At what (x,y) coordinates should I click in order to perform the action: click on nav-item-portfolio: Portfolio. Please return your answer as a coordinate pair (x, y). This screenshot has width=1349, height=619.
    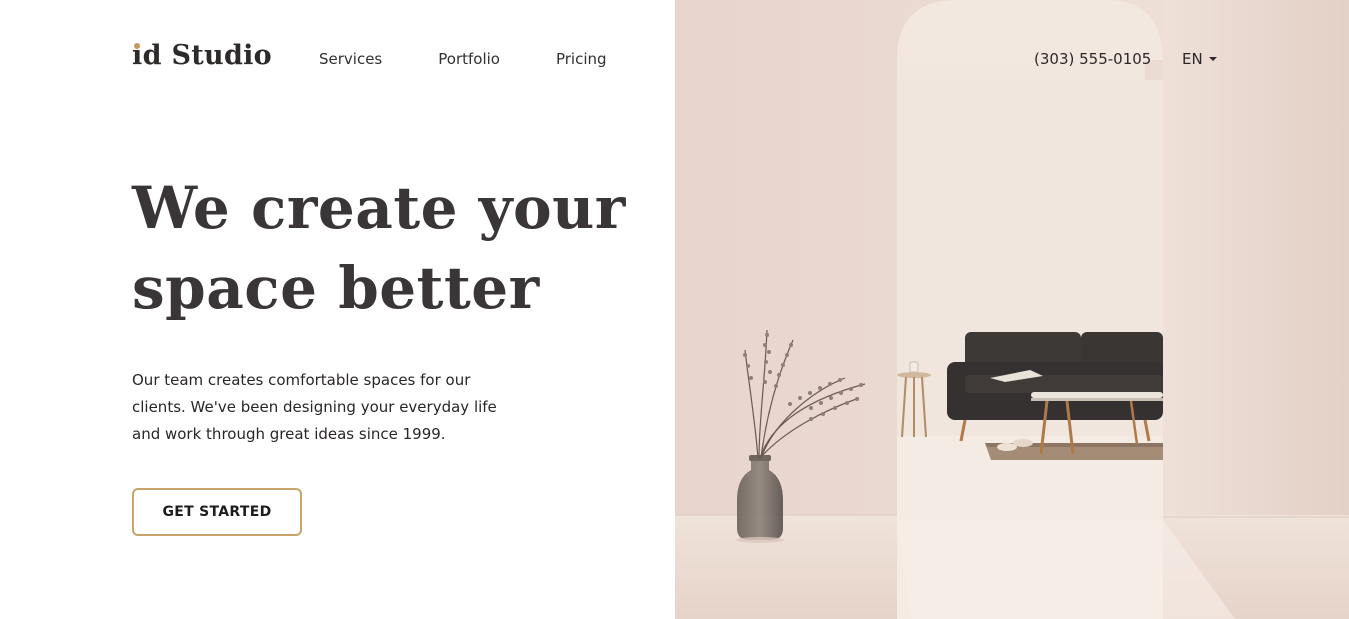
    Looking at the image, I should click on (469, 59).